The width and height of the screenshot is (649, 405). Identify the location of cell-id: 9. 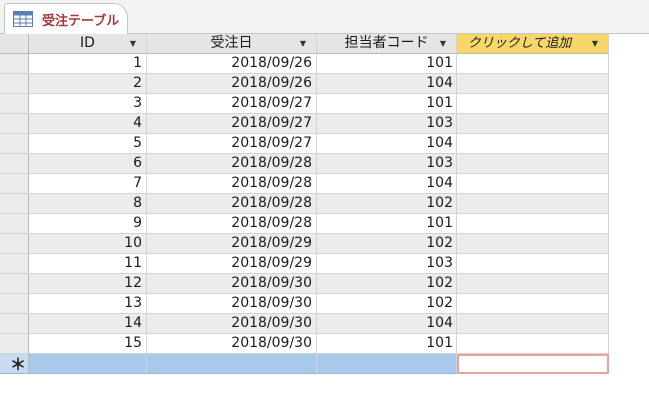
(88, 224).